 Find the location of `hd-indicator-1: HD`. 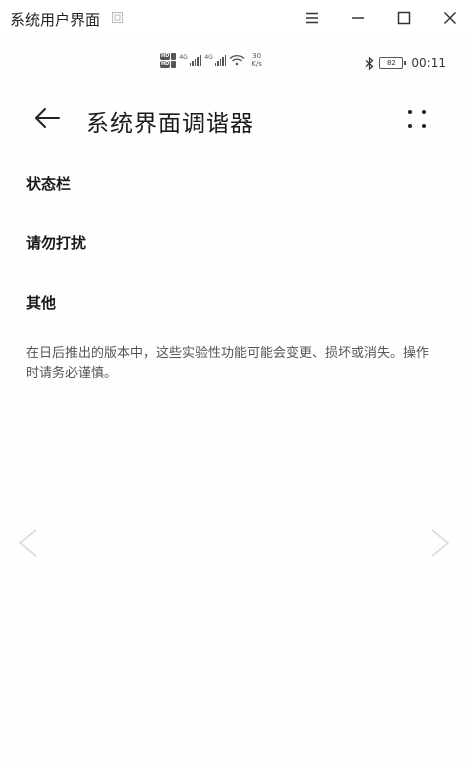

hd-indicator-1: HD is located at coordinates (168, 56).